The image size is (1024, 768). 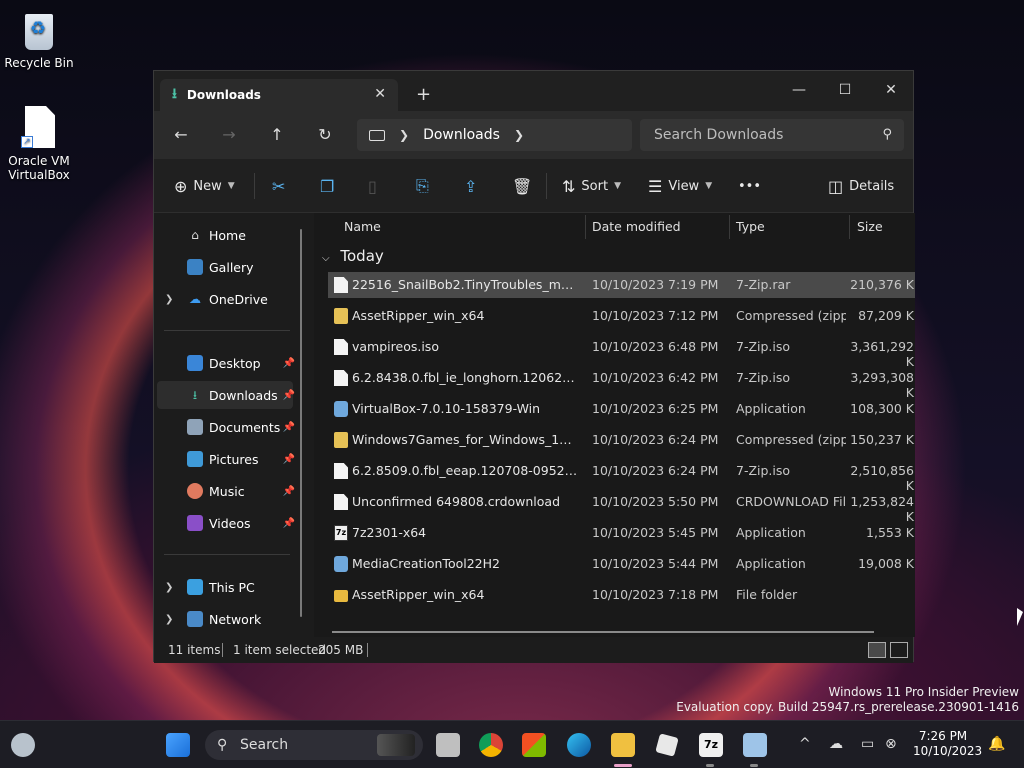 I want to click on nav-scrollbar, so click(x=301, y=423).